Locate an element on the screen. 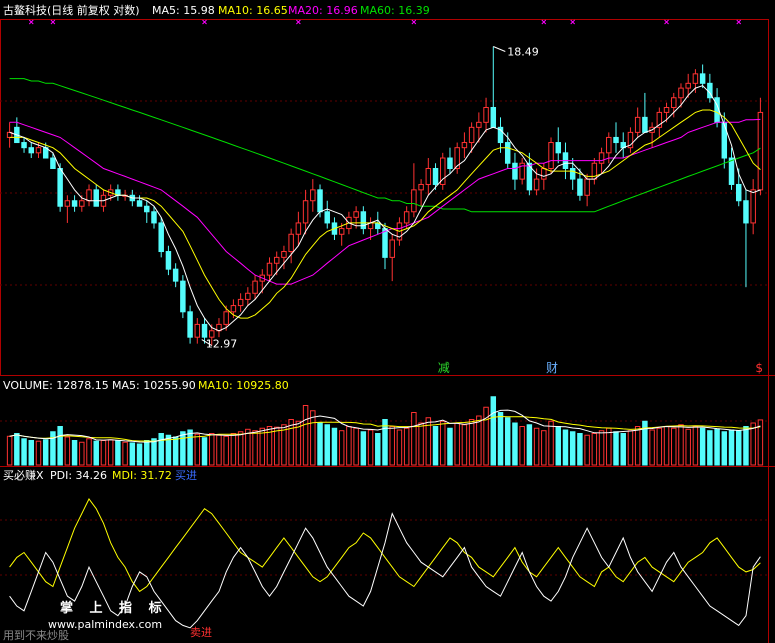  low-price-label: 12.97 is located at coordinates (222, 344).